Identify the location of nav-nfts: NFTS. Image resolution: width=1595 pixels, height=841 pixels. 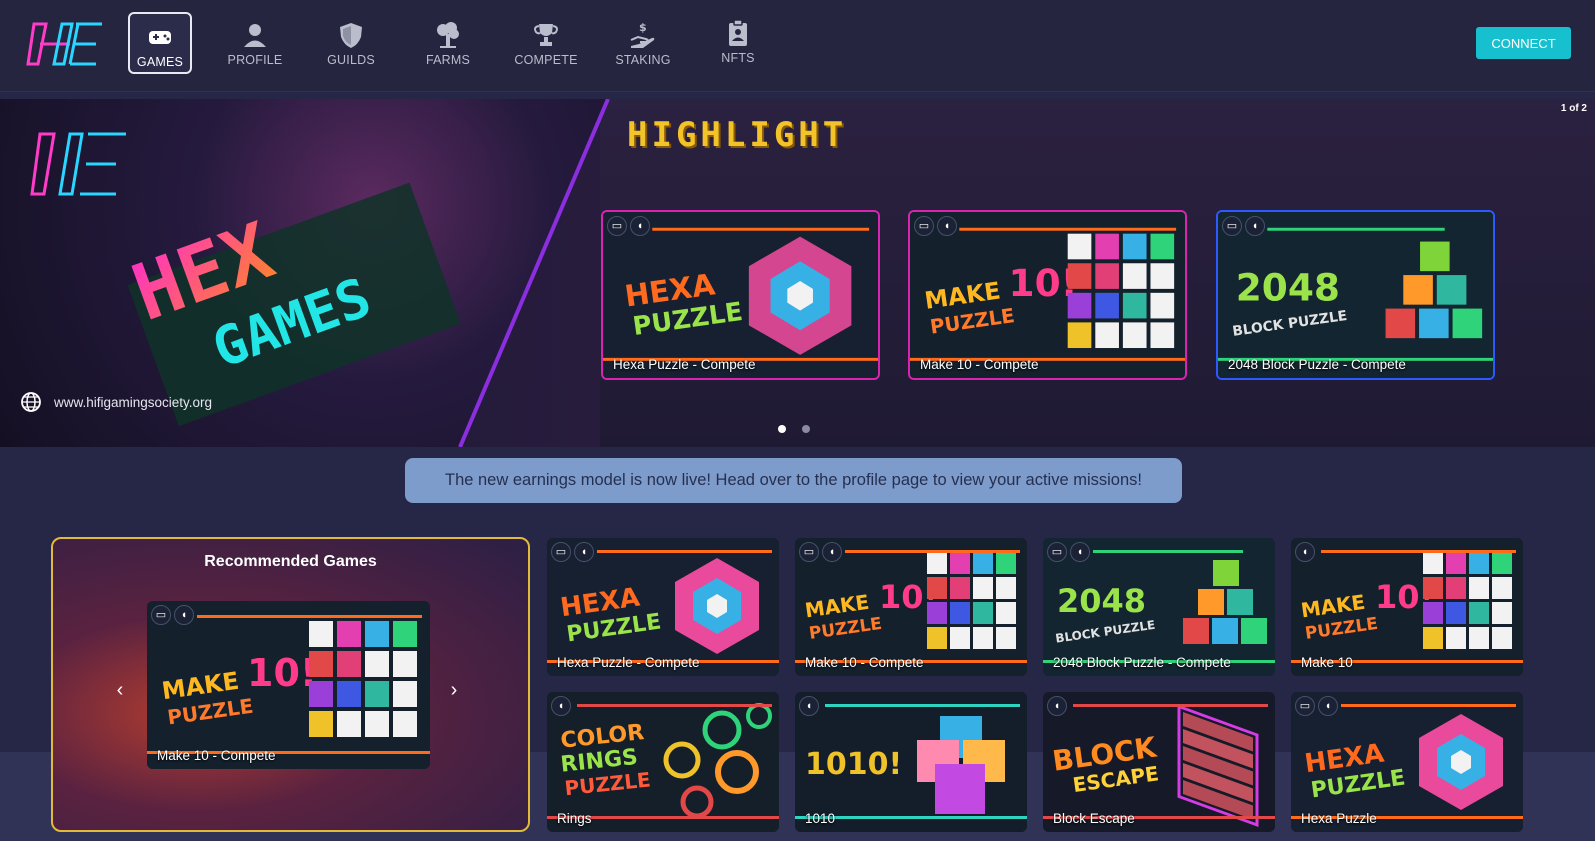
(738, 43).